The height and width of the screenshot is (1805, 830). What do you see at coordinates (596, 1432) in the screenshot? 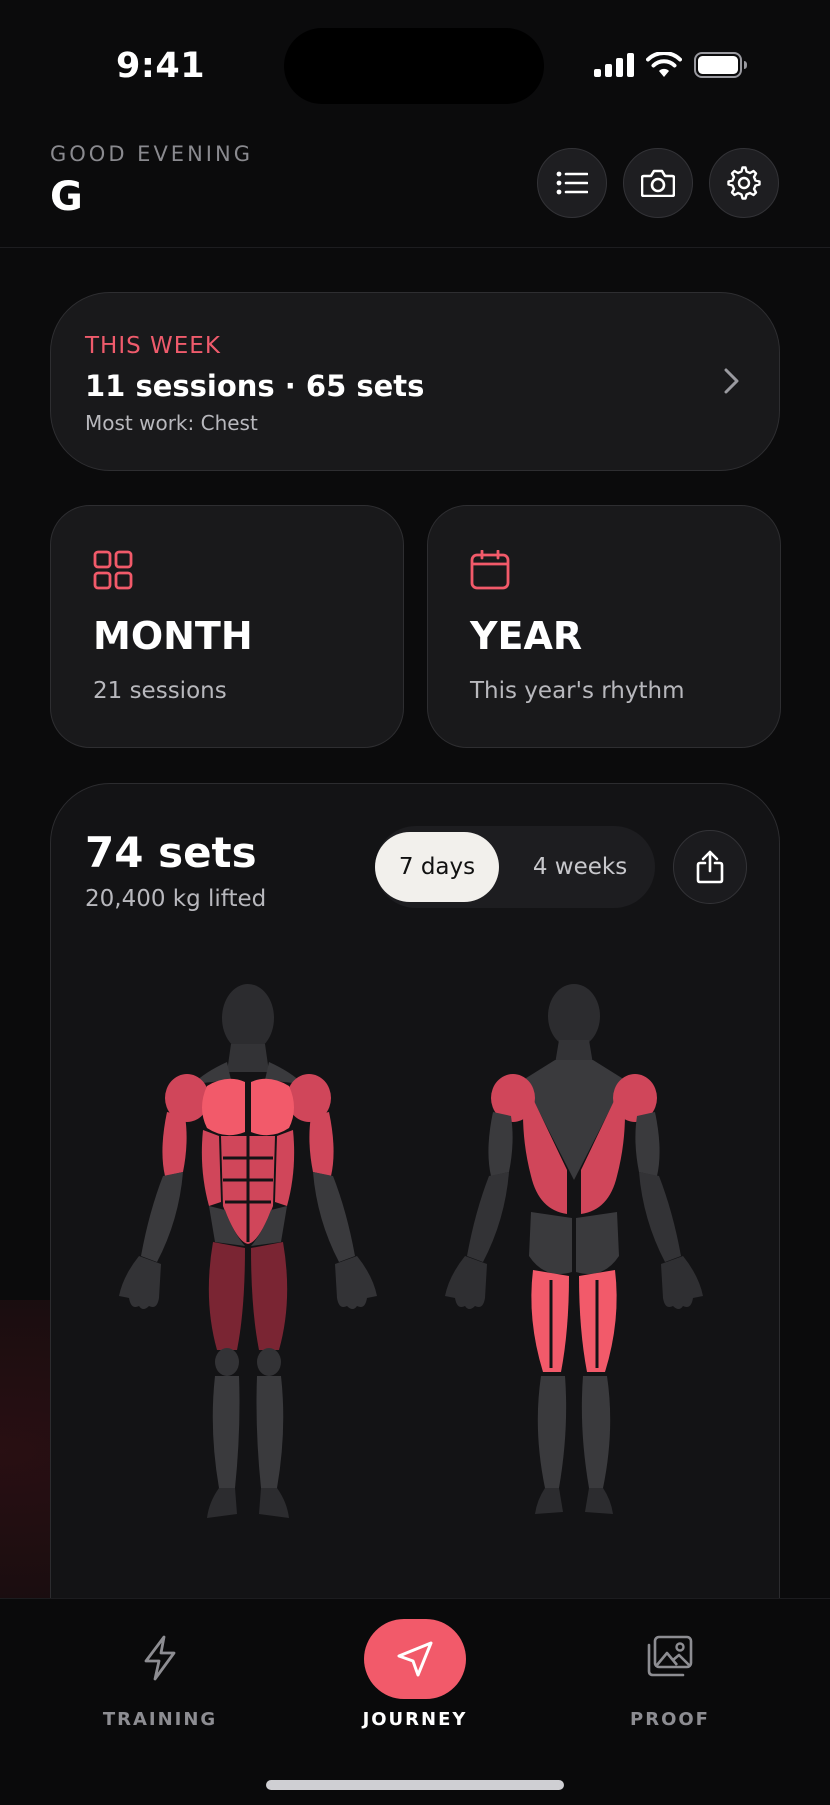
I see `back-calf-right` at bounding box center [596, 1432].